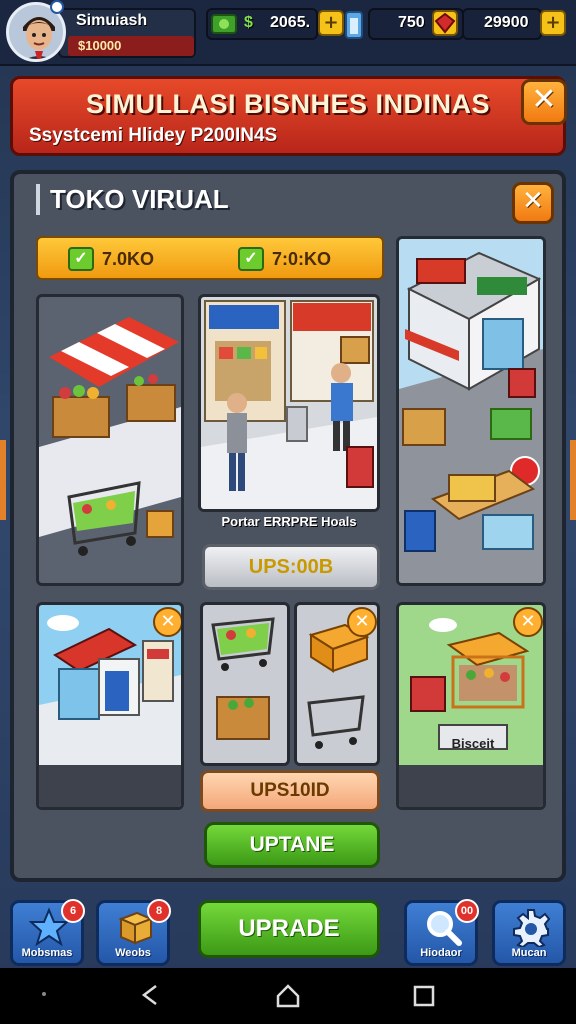 This screenshot has width=576, height=1024. Describe the element at coordinates (289, 929) in the screenshot. I see `bottom-upgrade-button: UPRADE` at that location.